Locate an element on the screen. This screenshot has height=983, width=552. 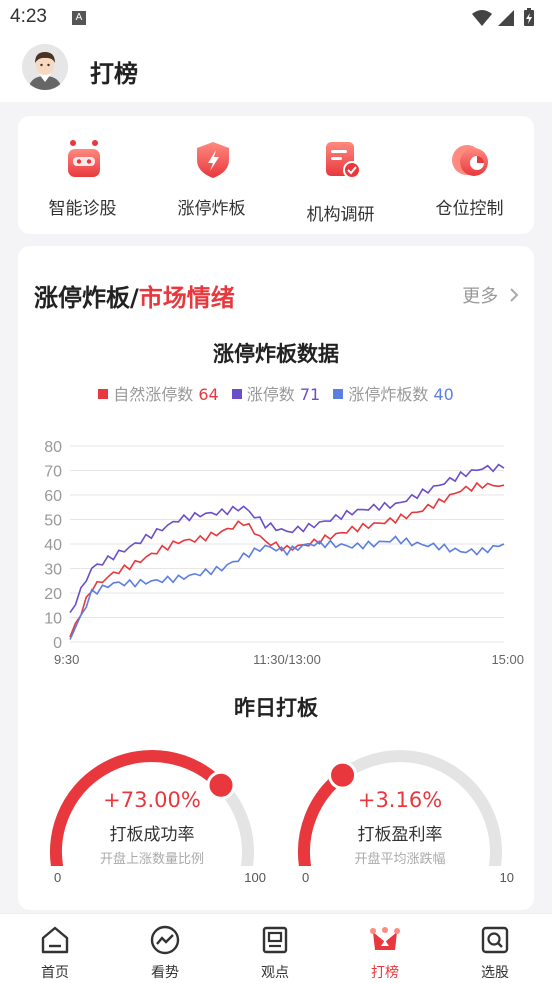
chart-title: 涨停炸板数据 is located at coordinates (276, 354).